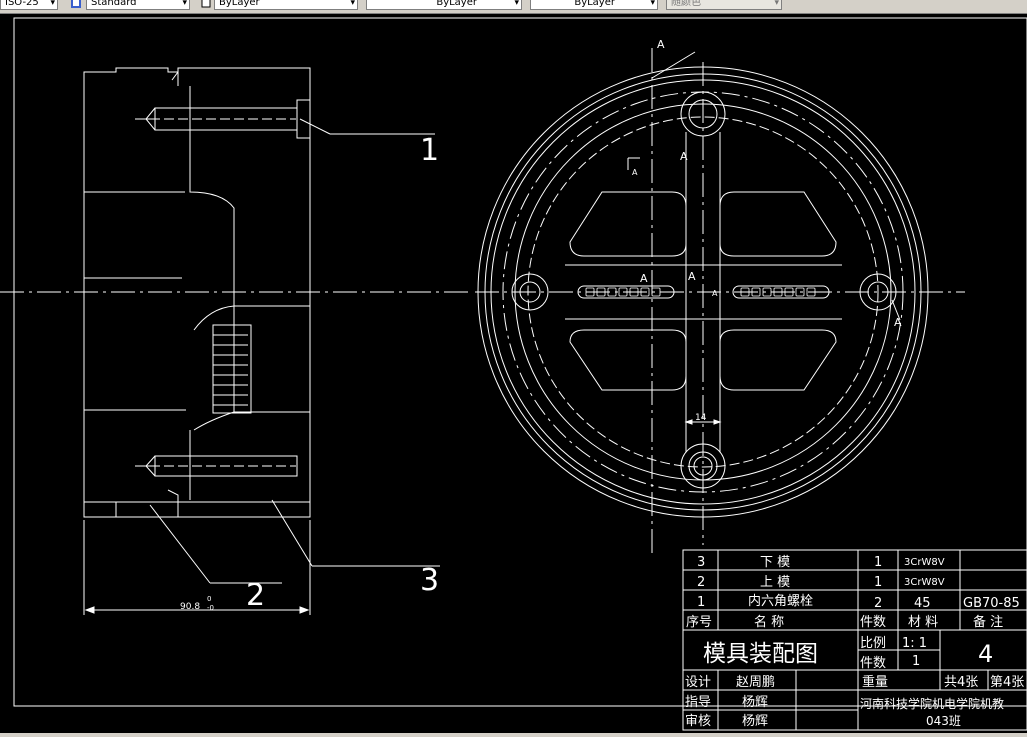 The width and height of the screenshot is (1027, 737). I want to click on plotstyle-combo: 随颜色 ▾, so click(724, 5).